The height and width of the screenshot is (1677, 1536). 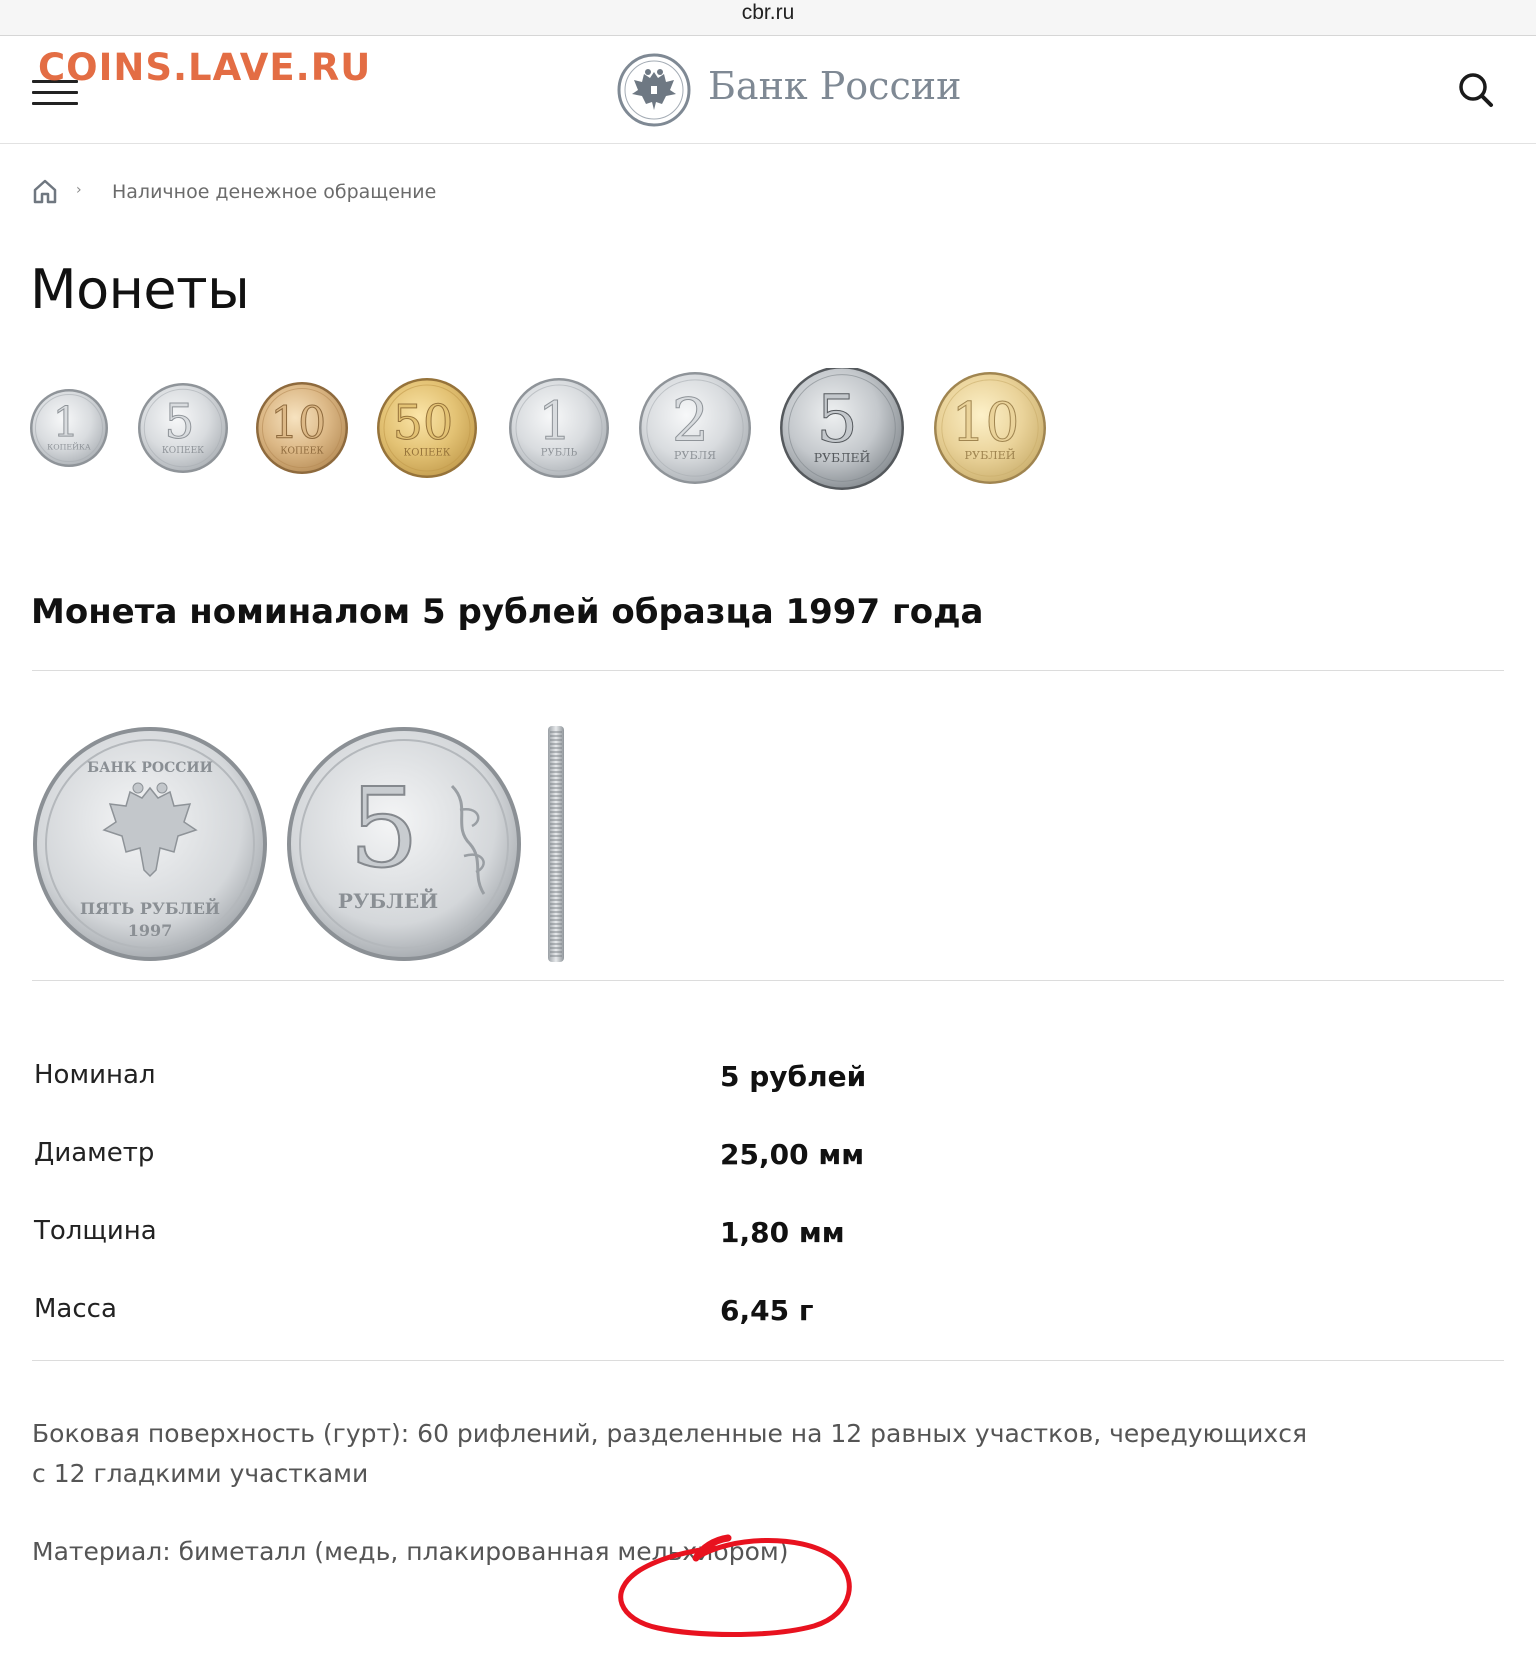 I want to click on spec-row-mass: Масса 6,45 г, so click(x=768, y=1314).